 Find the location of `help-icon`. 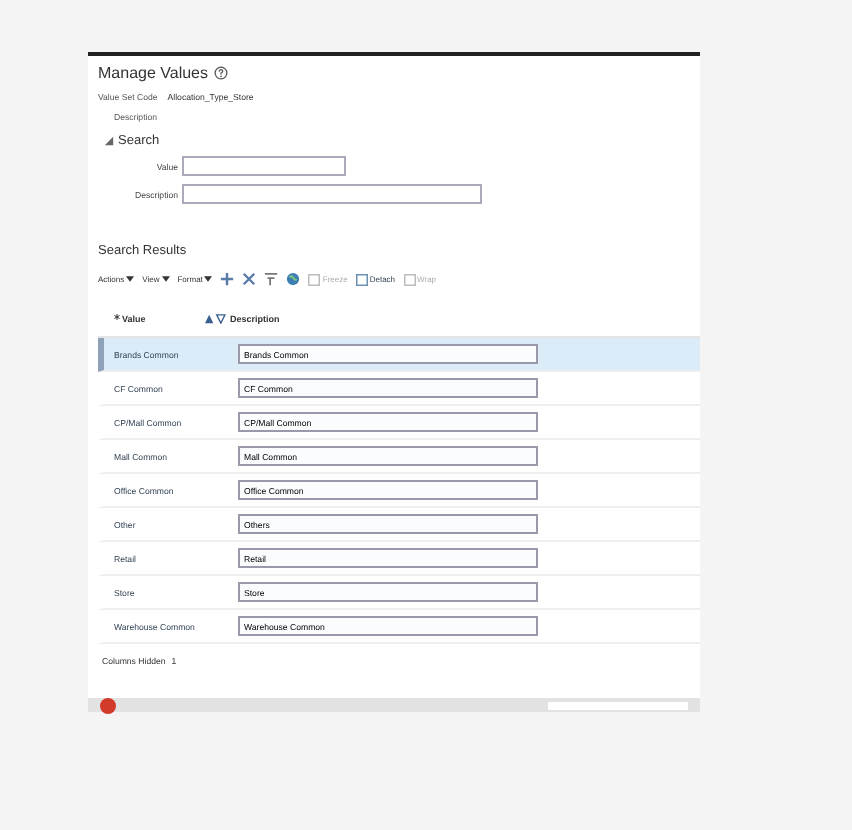

help-icon is located at coordinates (221, 73).